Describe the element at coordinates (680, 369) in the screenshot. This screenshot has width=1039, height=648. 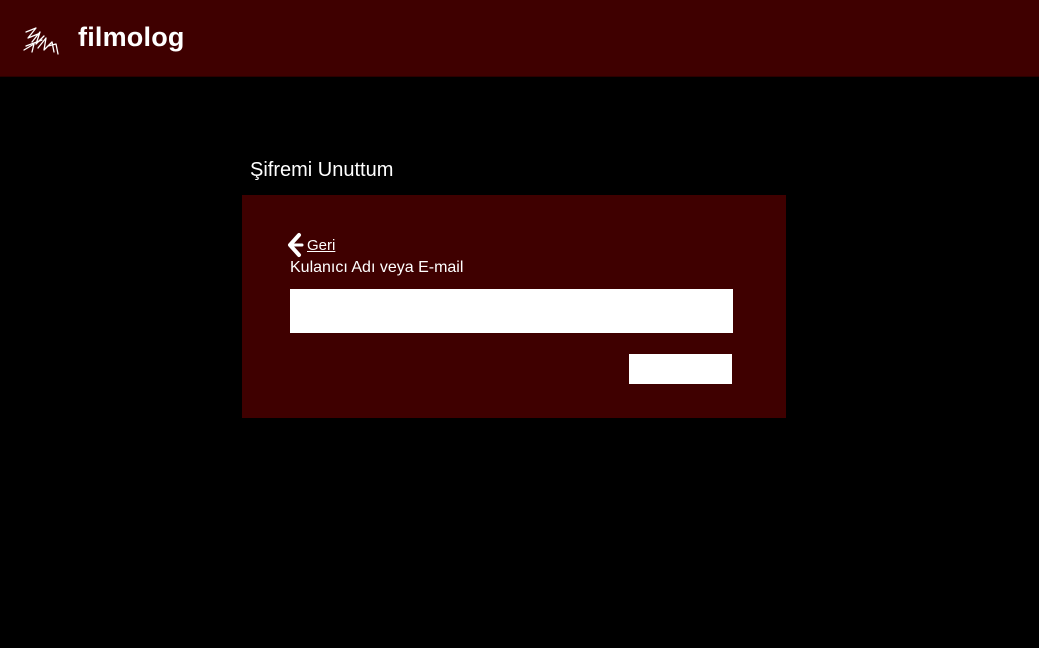
I see `submit-button` at that location.